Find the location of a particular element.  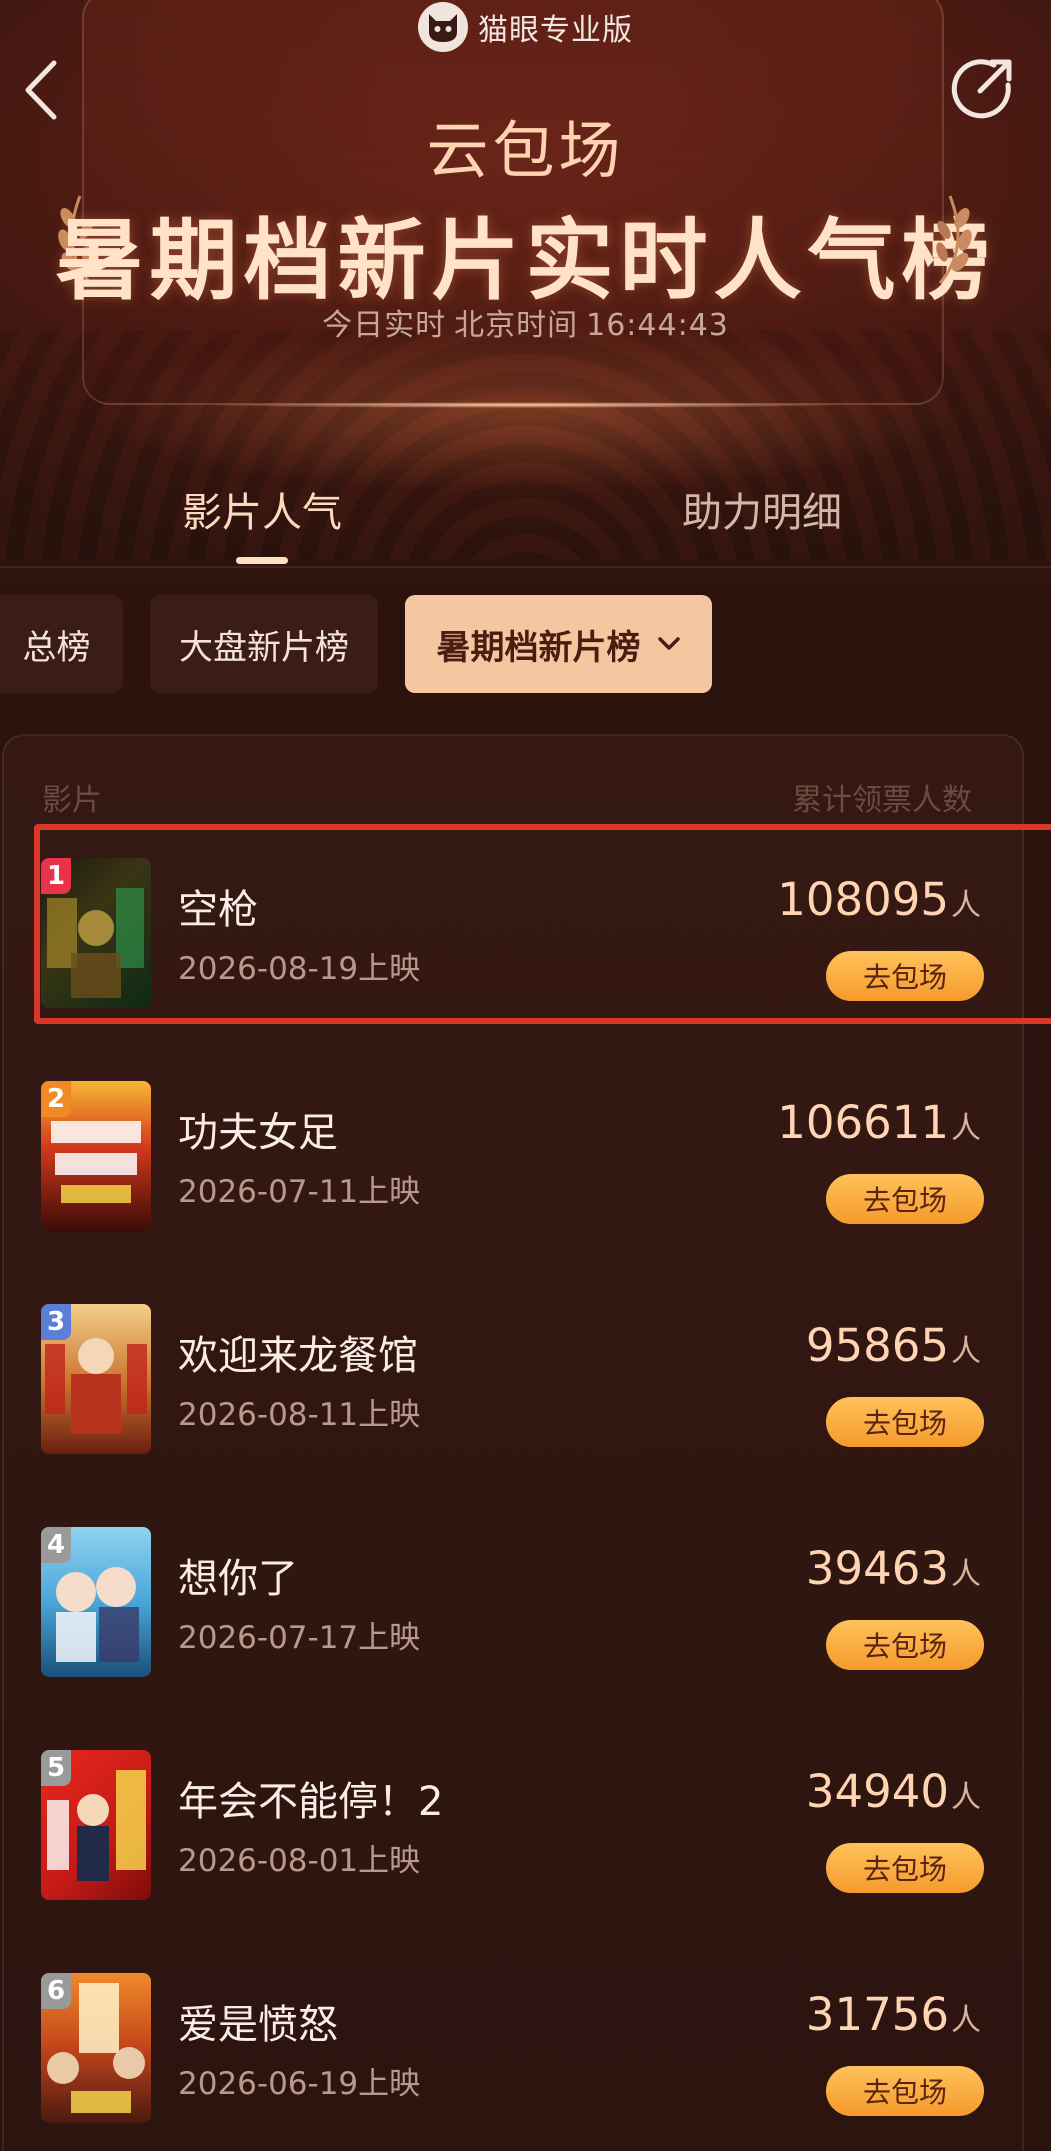

ticket-count: 108095人 is located at coordinates (879, 899).